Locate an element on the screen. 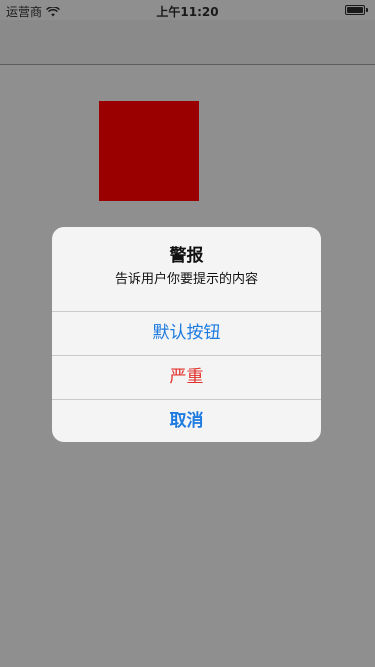  destructive-button: 严重 is located at coordinates (186, 377).